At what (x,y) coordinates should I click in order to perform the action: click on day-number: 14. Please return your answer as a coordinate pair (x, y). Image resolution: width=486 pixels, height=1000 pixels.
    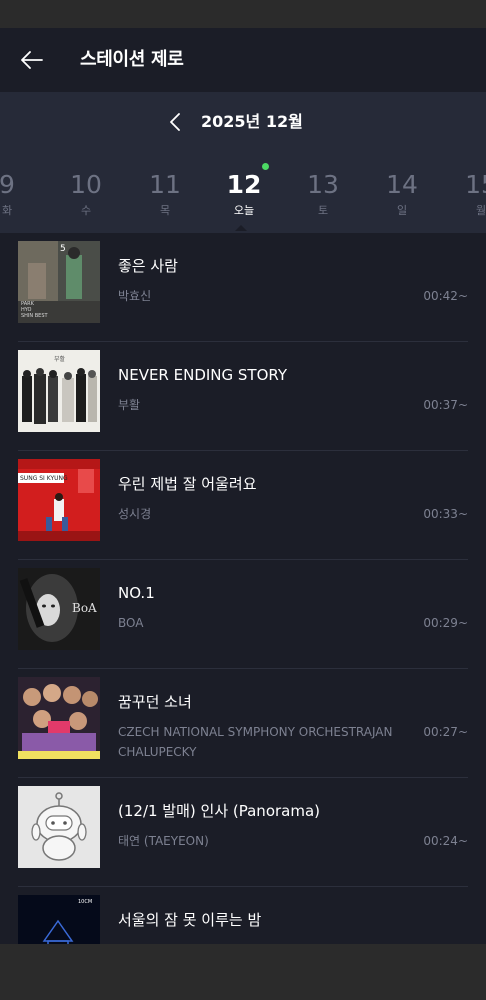
    Looking at the image, I should click on (402, 184).